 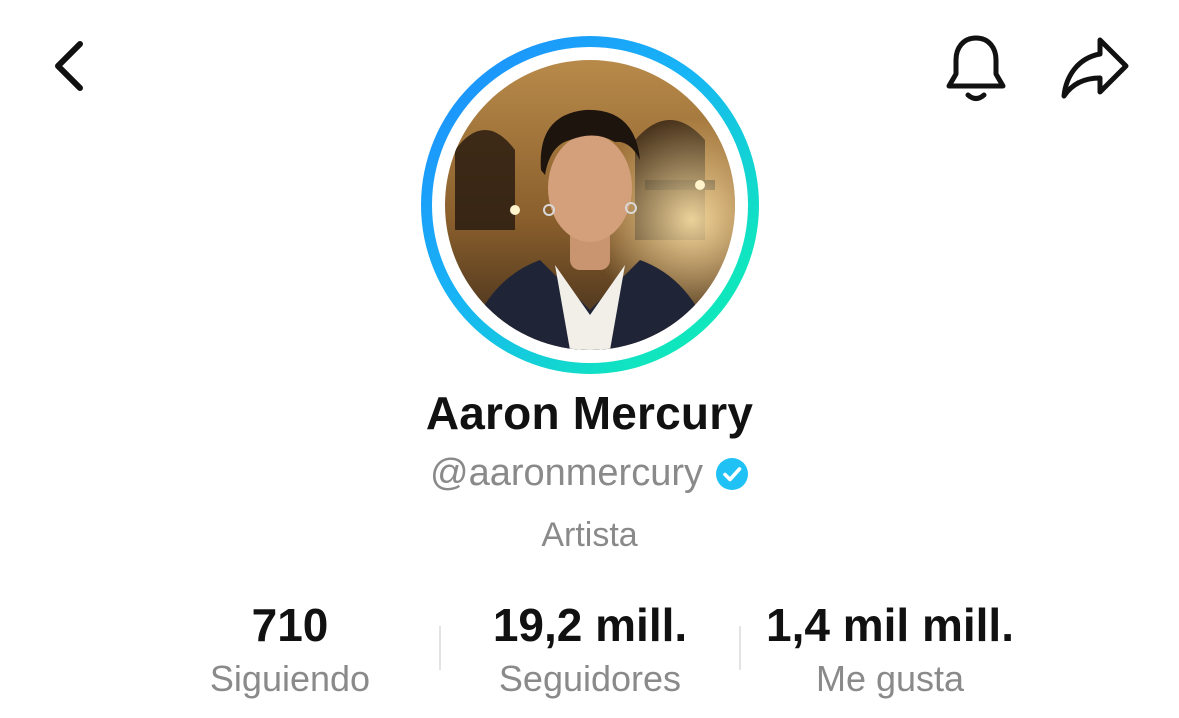 I want to click on category-label: Artista, so click(x=589, y=535).